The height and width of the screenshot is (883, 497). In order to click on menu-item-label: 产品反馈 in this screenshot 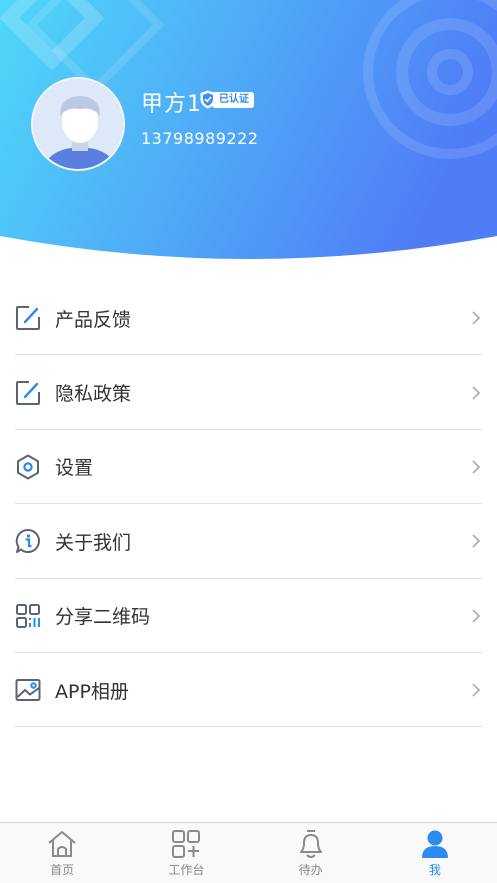, I will do `click(93, 319)`.